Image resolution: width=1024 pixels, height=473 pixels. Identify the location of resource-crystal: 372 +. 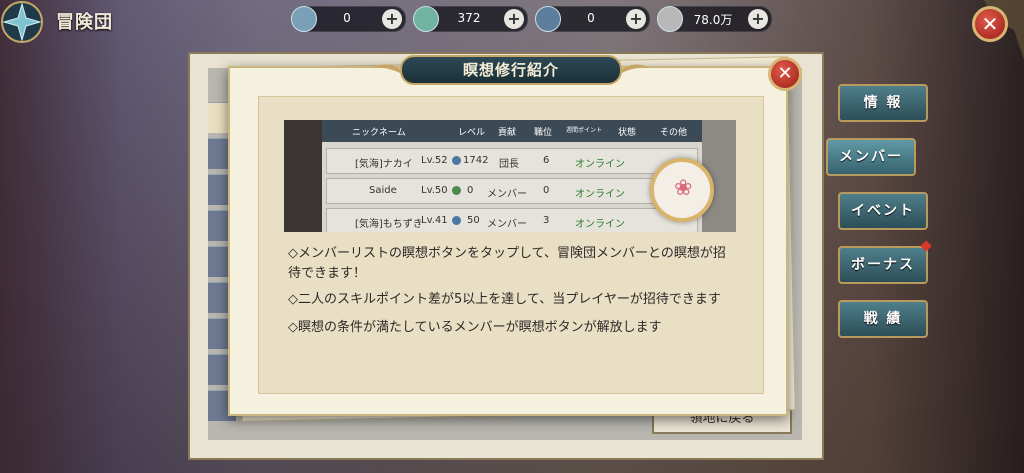
(470, 19).